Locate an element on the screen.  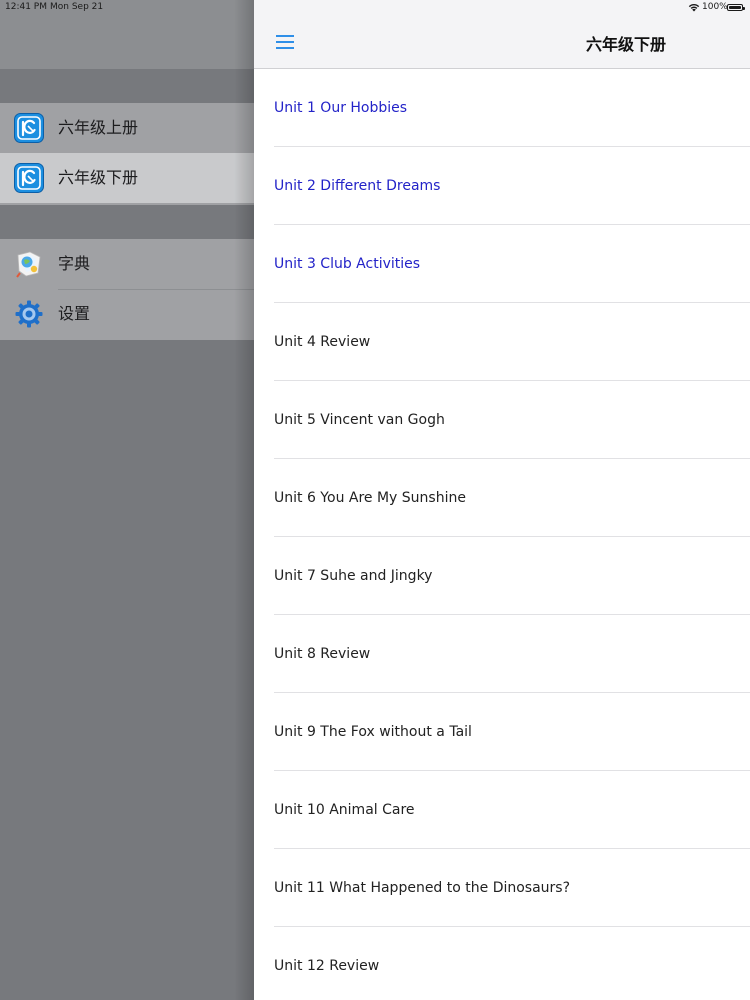
sidebar-item-grade6-vol2: 六年级下册 is located at coordinates (127, 178).